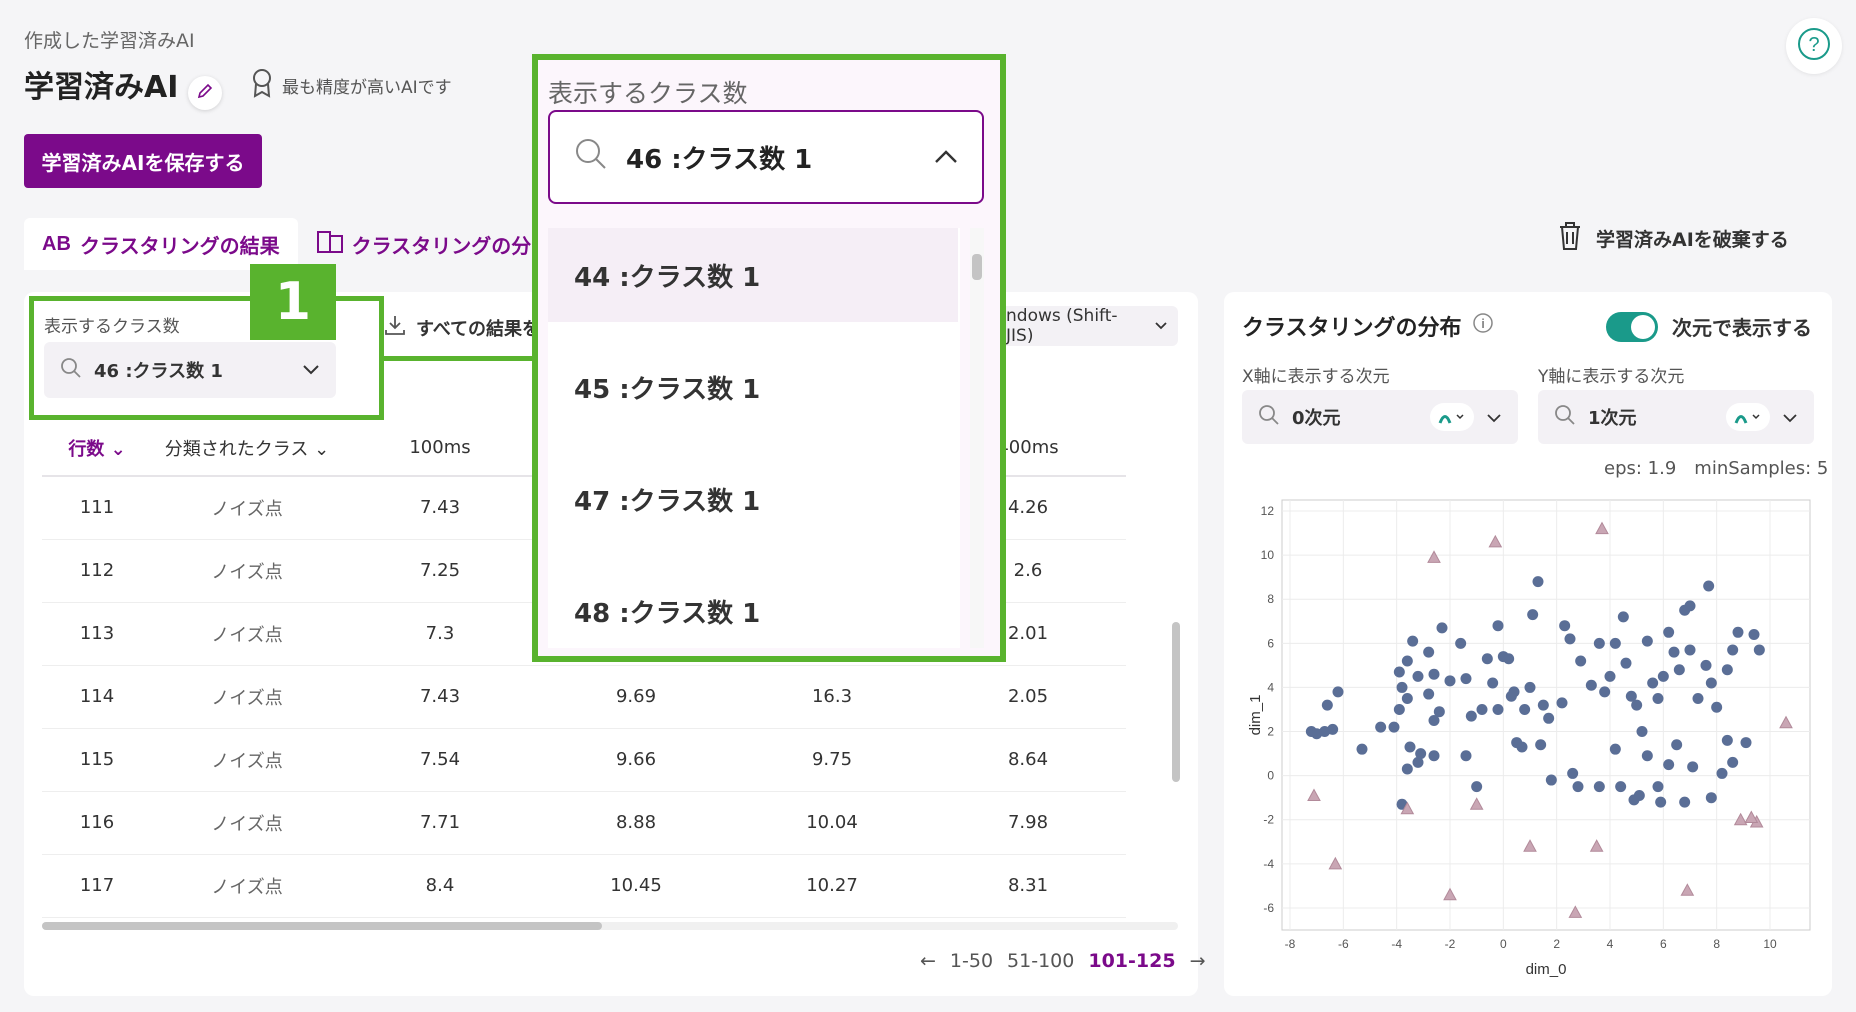 This screenshot has width=1856, height=1012. I want to click on table-cell: 8.31, so click(1028, 886).